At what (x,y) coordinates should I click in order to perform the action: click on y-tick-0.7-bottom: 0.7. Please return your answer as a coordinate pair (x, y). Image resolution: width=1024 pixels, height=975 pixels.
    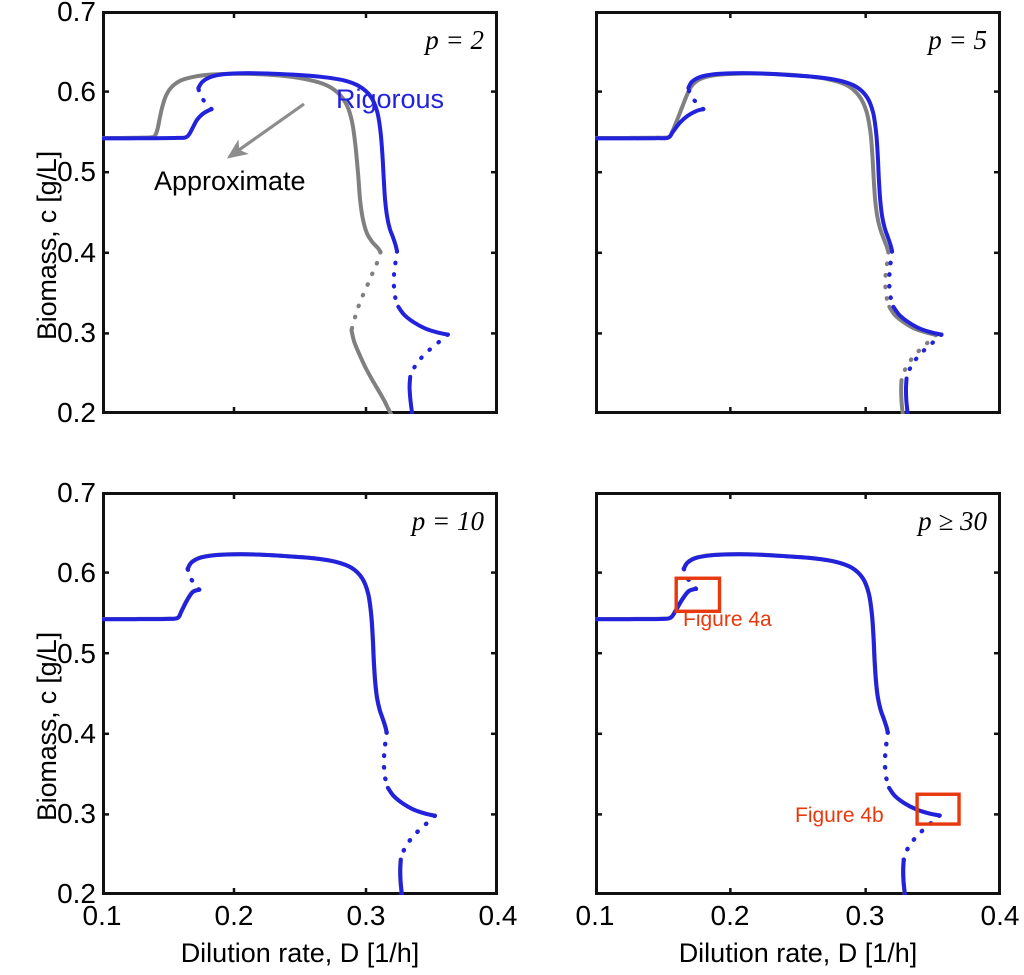
    Looking at the image, I should click on (76, 492).